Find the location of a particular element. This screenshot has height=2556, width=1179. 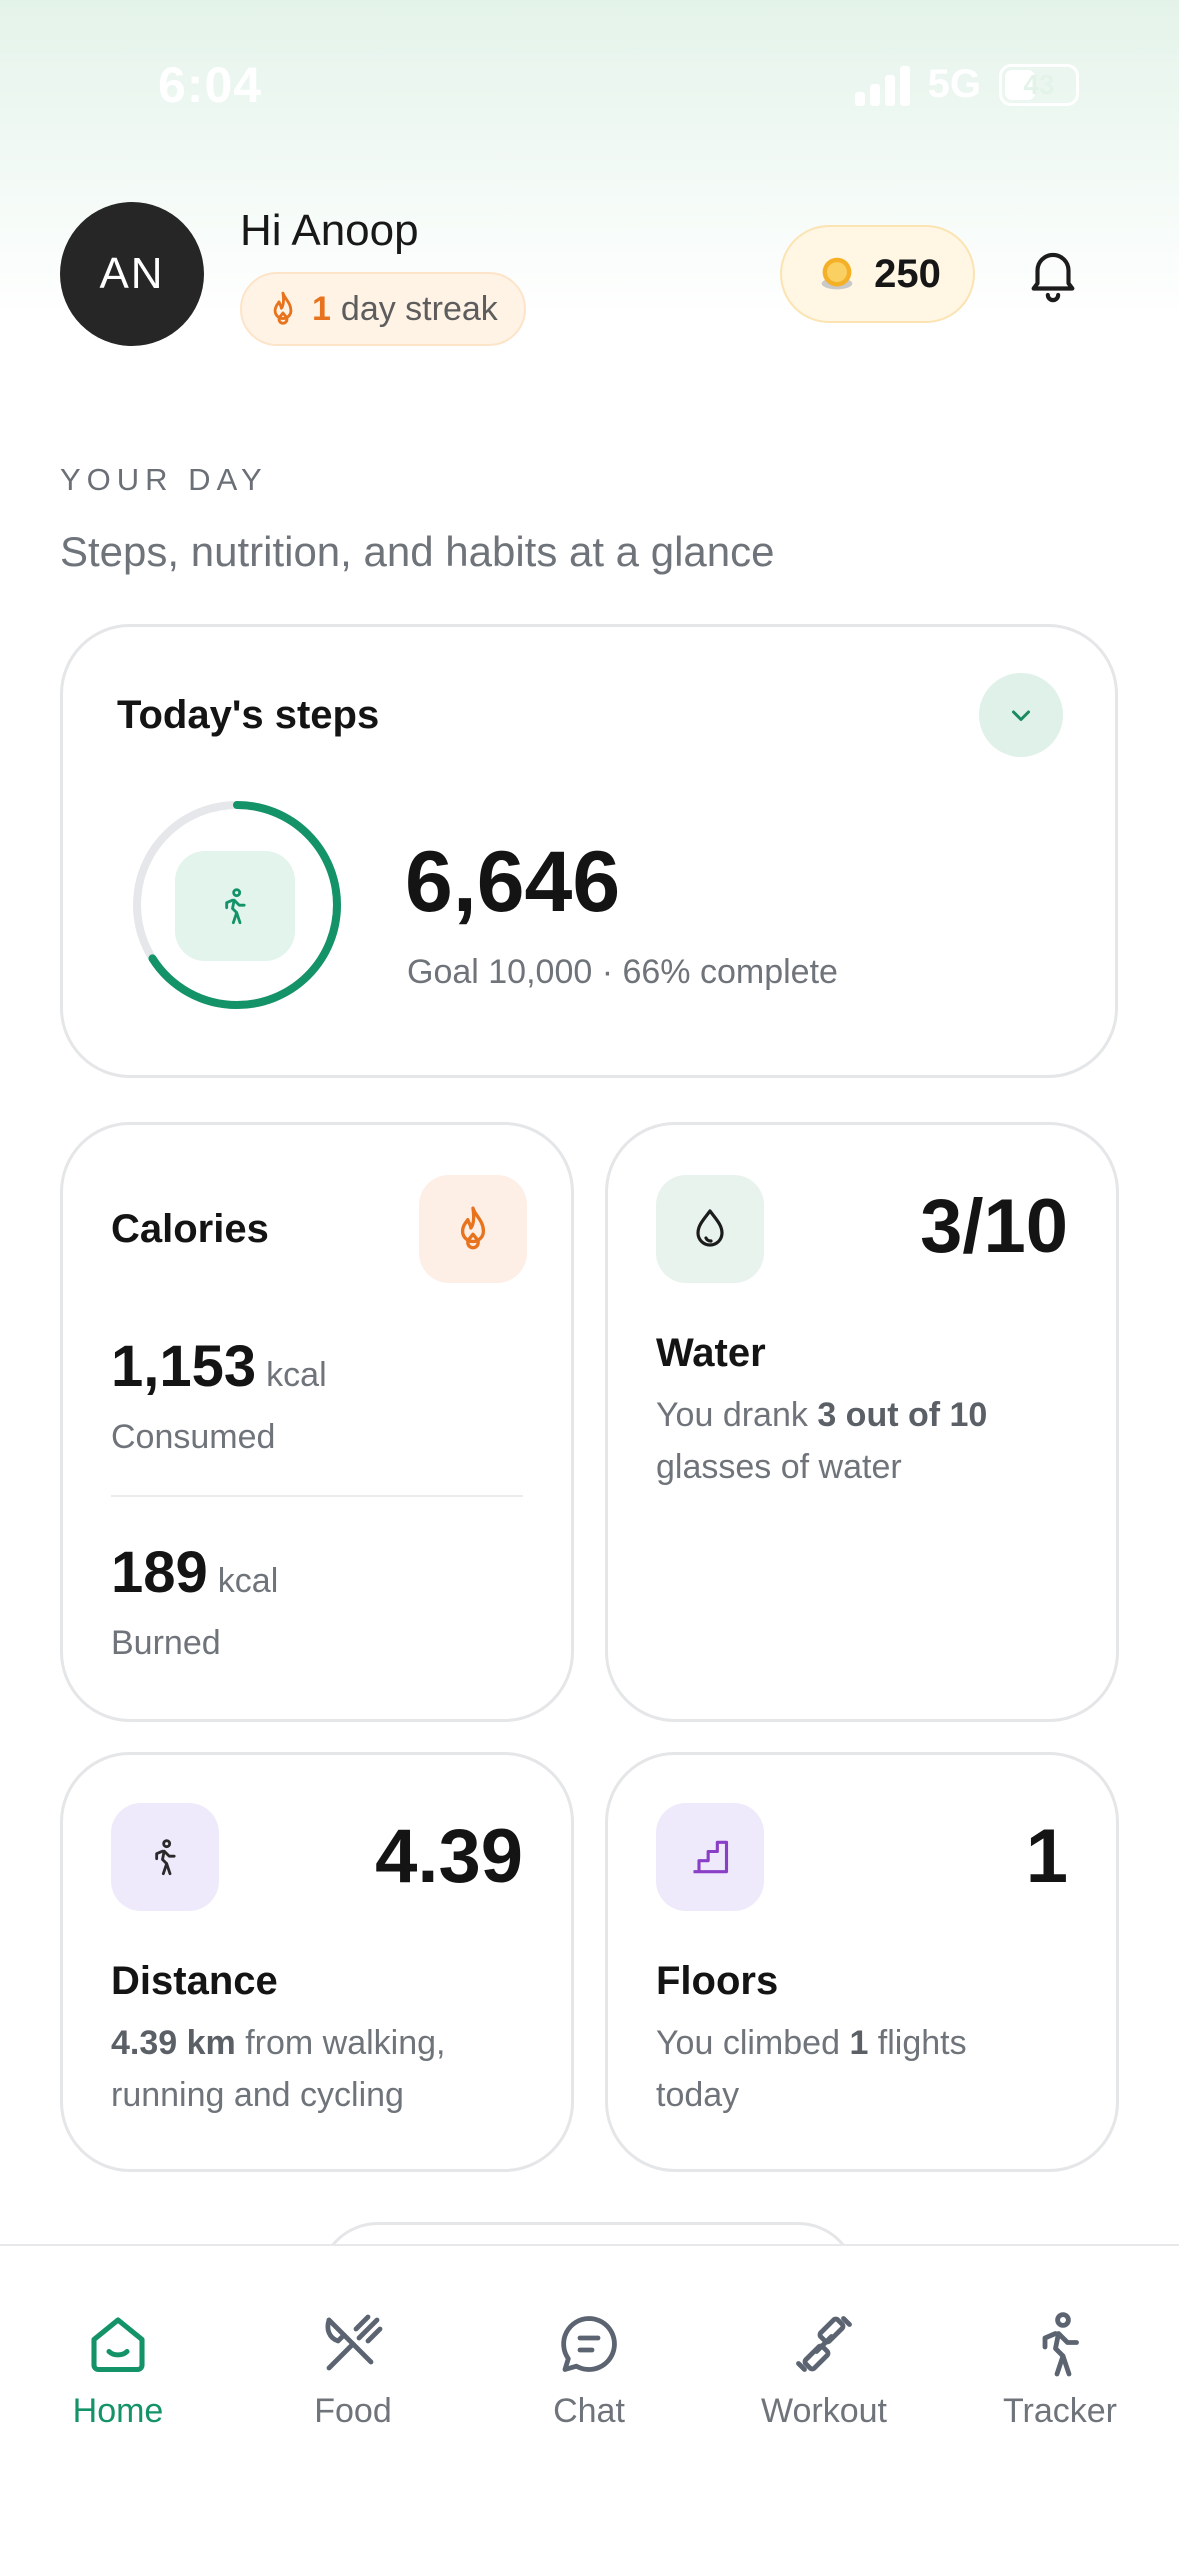

water-desc-prefix: You drank is located at coordinates (737, 1415).